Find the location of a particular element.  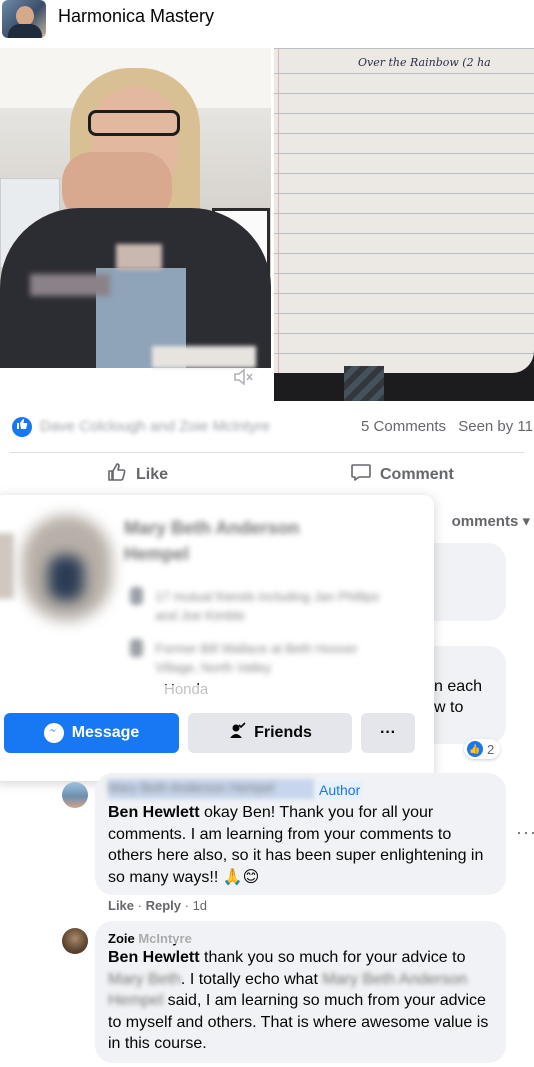

comments-count: 5 Comments is located at coordinates (403, 426).